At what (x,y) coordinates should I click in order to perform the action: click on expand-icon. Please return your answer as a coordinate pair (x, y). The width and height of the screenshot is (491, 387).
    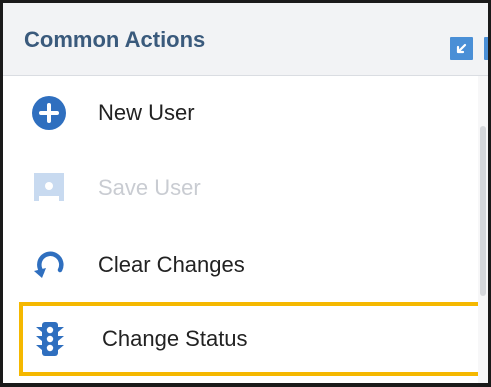
    Looking at the image, I should click on (487, 48).